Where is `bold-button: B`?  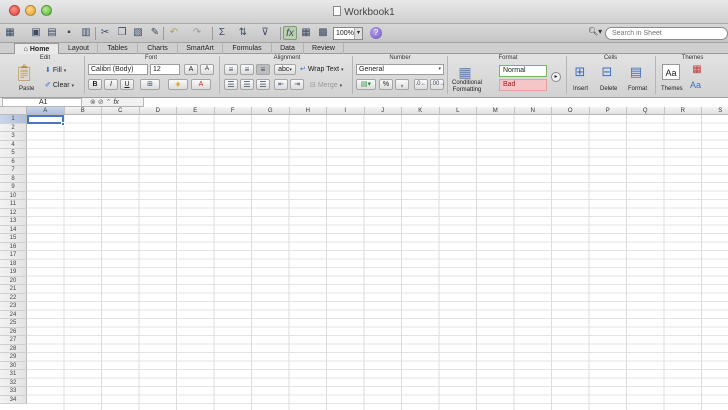 bold-button: B is located at coordinates (95, 84).